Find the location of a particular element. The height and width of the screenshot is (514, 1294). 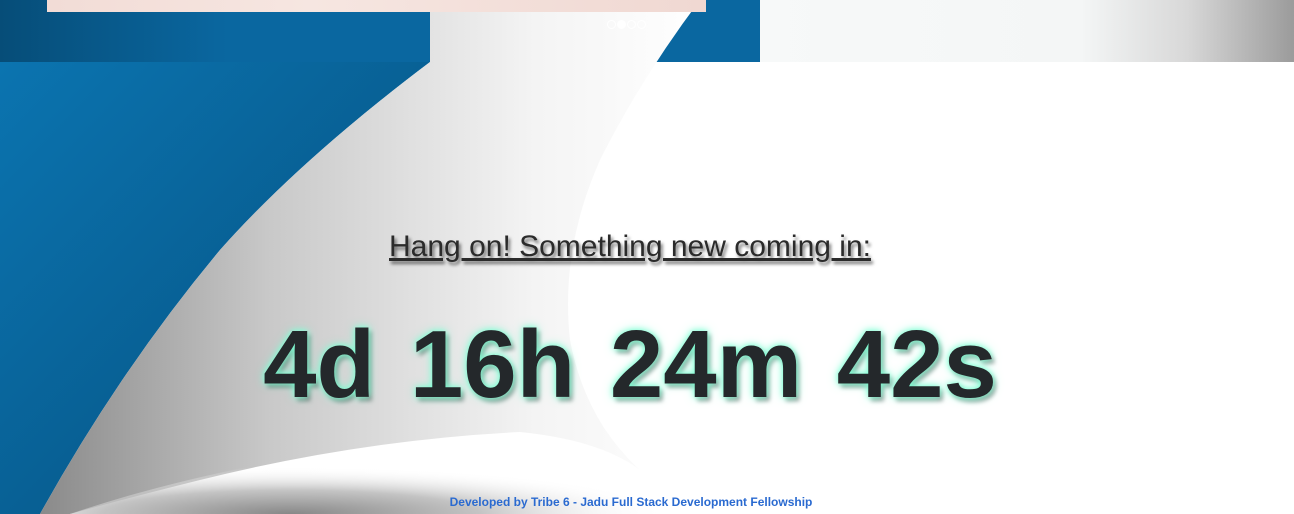

banner-image is located at coordinates (376, 6).